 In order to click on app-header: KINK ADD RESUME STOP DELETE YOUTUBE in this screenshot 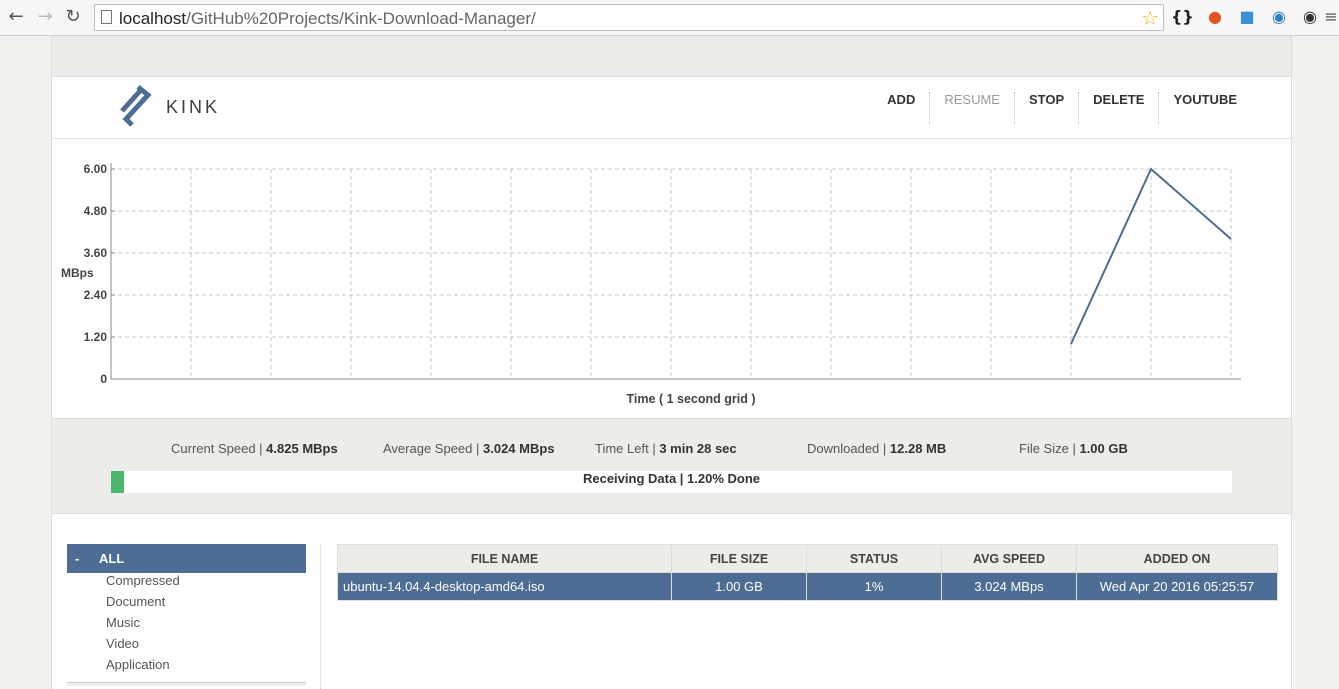, I will do `click(671, 108)`.